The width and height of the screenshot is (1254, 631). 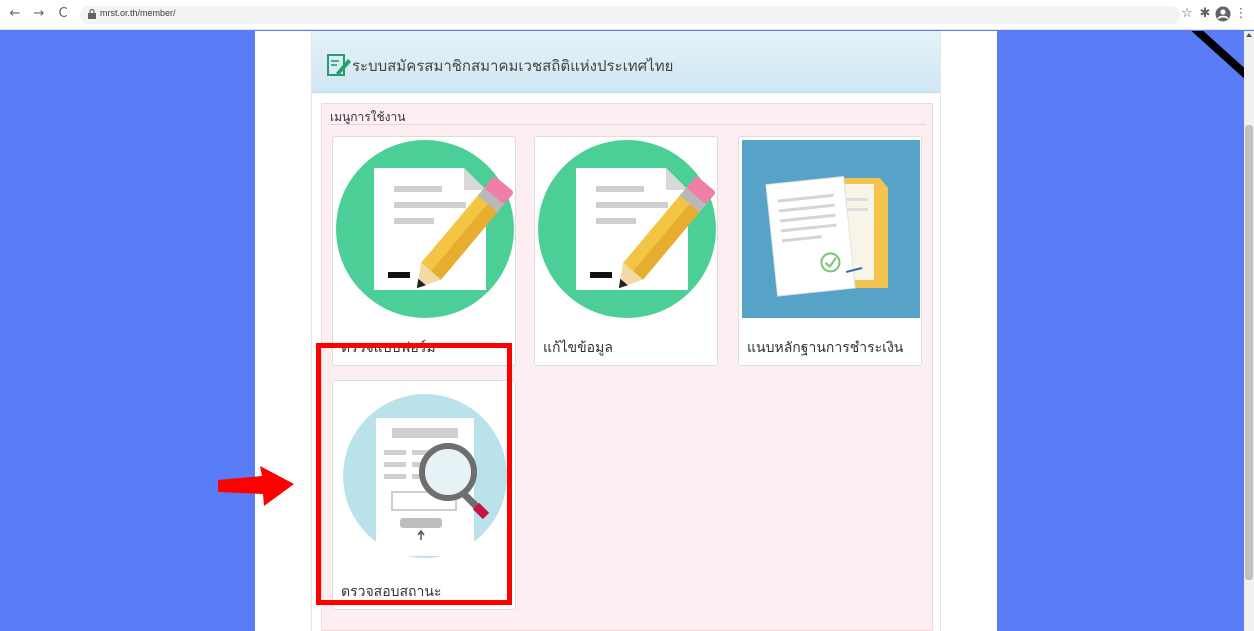 I want to click on menu-divider, so click(x=627, y=124).